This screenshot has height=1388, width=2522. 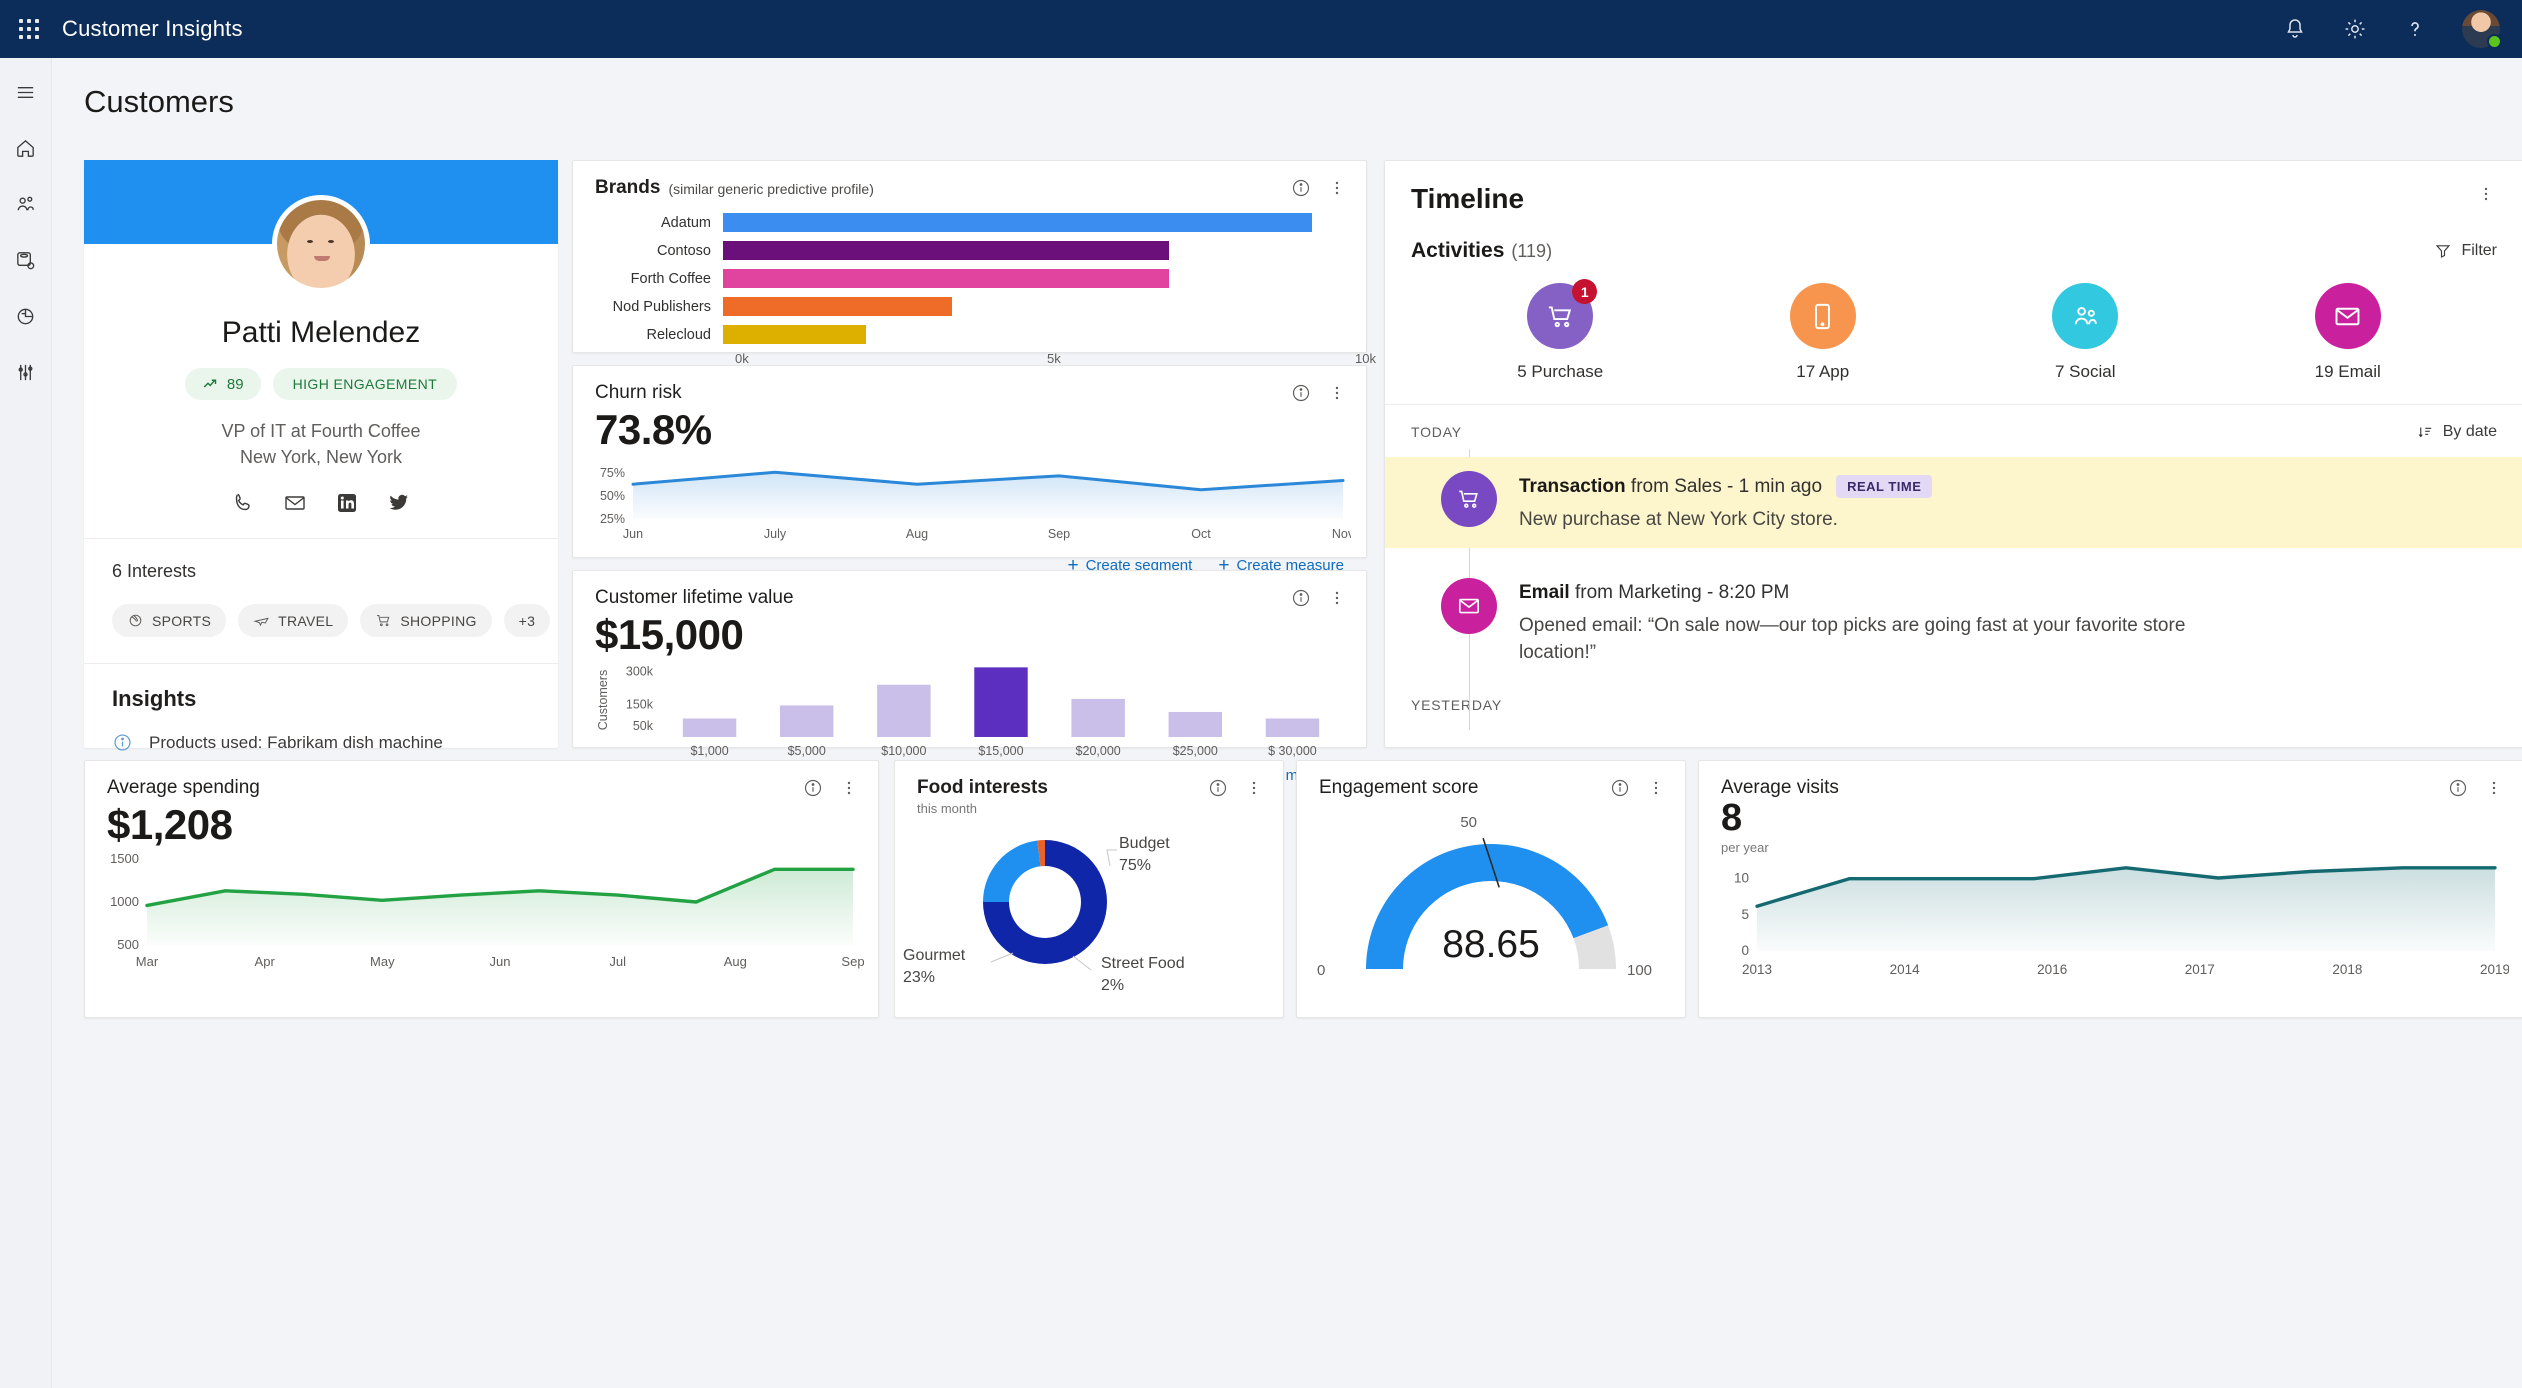 What do you see at coordinates (2085, 371) in the screenshot?
I see `activity-chip-label: 7 Social` at bounding box center [2085, 371].